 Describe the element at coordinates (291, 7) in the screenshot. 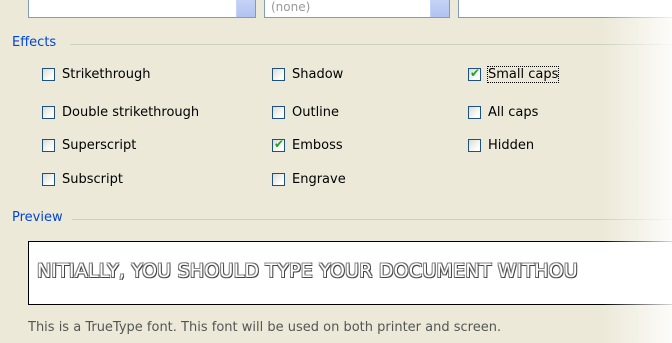

I see `underline-combo-value: (none)` at that location.